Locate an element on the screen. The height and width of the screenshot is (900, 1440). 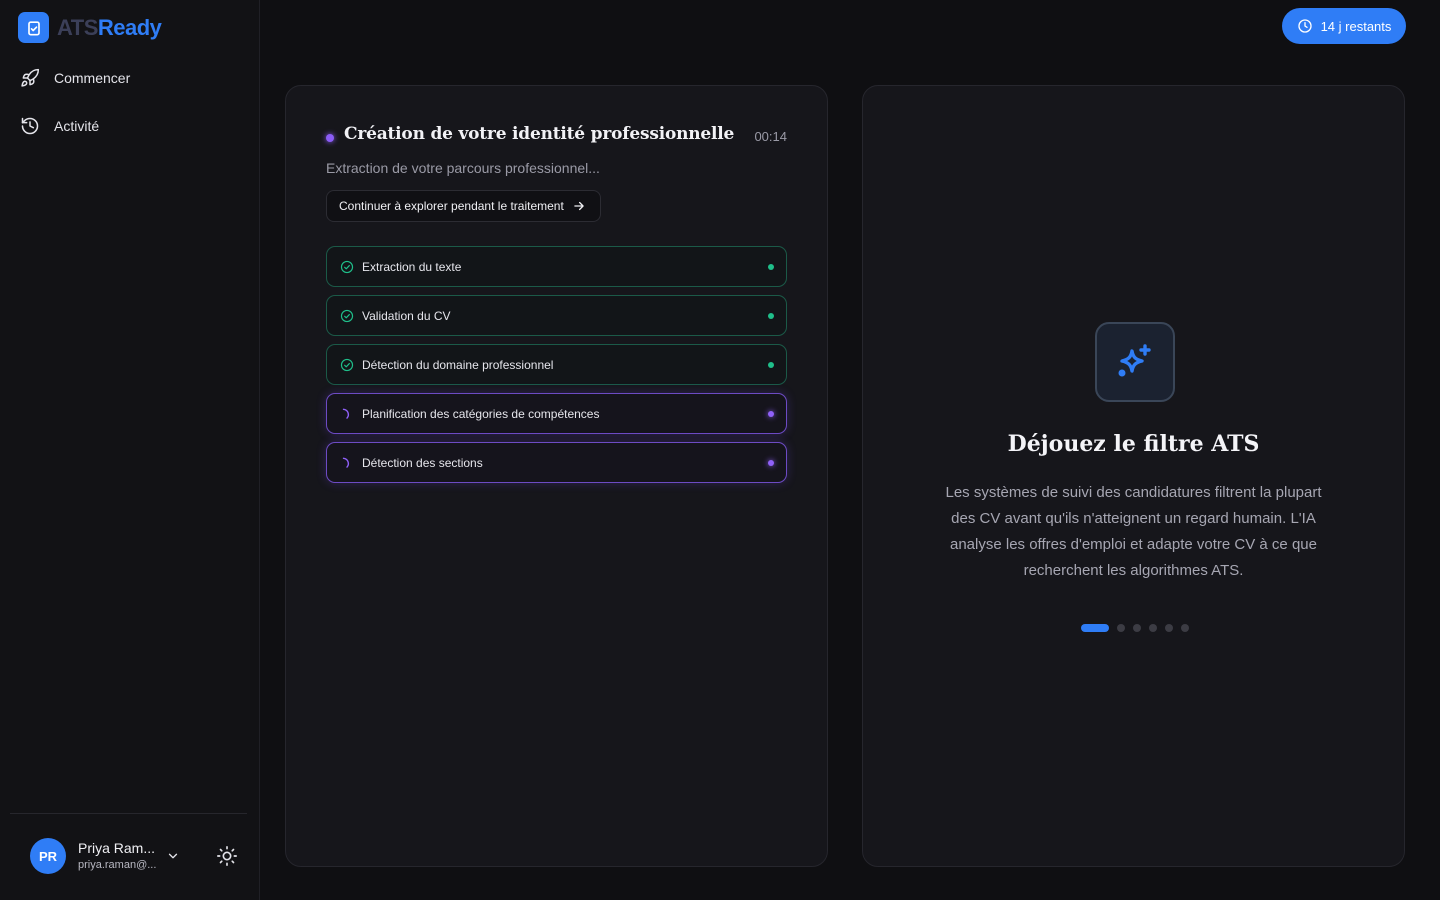
trial-days-label: 14 j restants is located at coordinates (1356, 26).